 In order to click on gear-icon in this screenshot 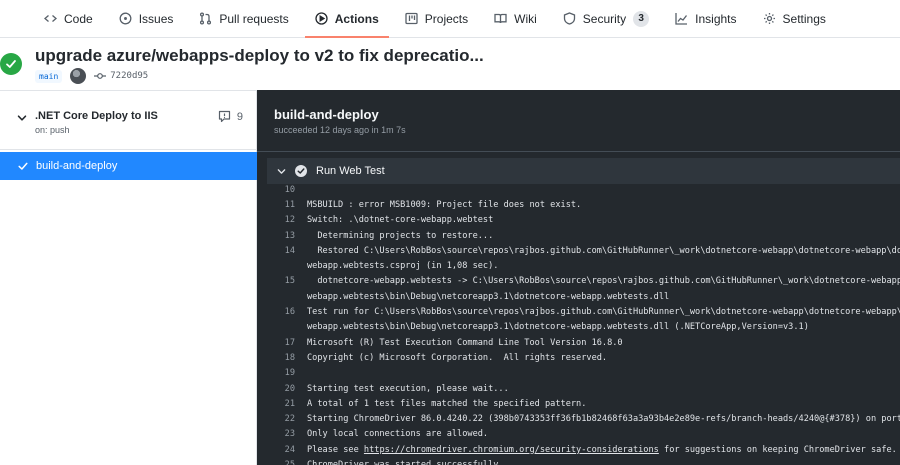, I will do `click(769, 18)`.